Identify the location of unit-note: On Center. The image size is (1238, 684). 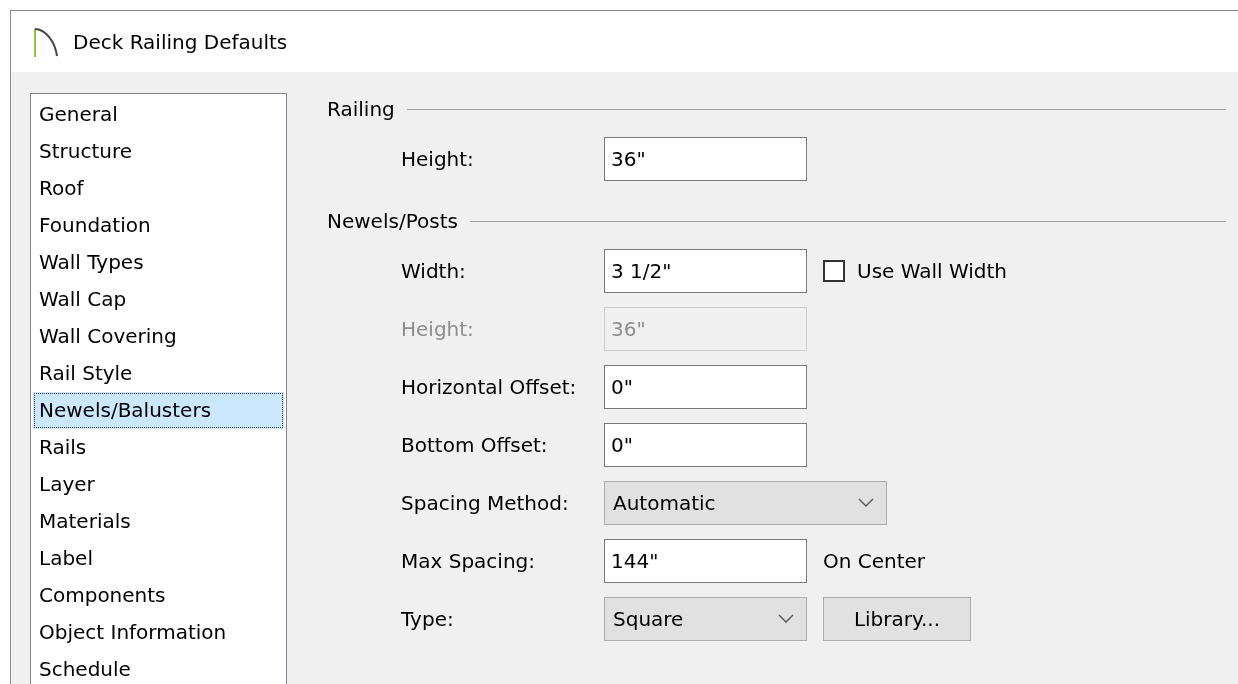
(874, 561).